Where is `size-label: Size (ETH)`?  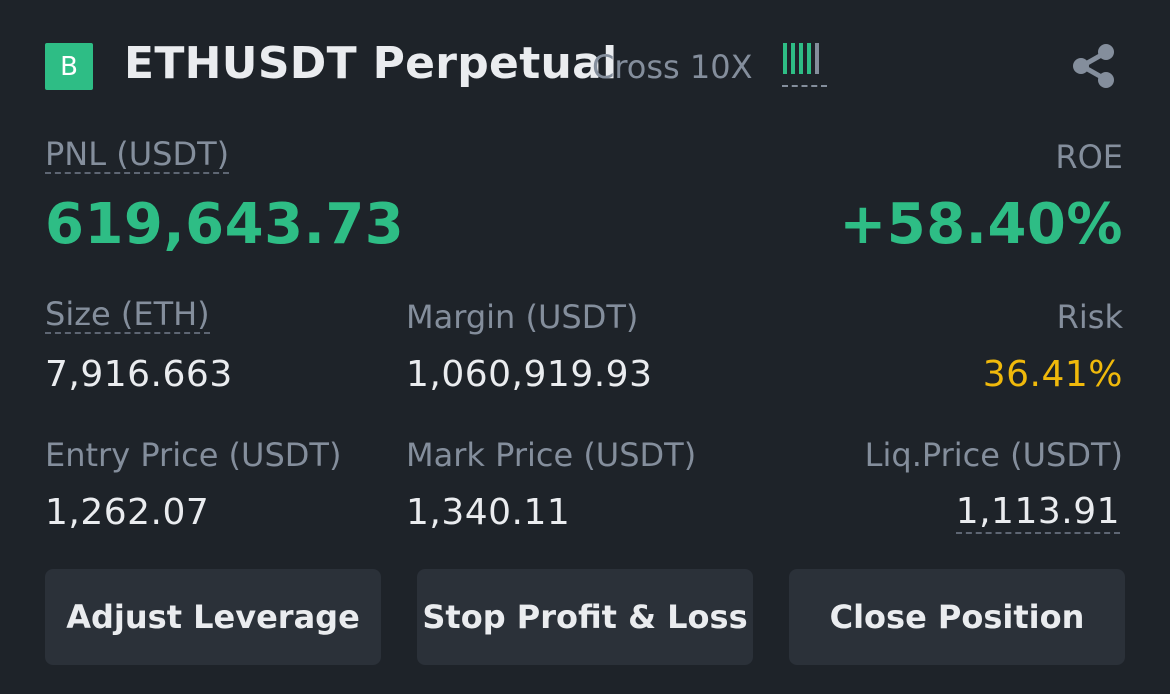
size-label: Size (ETH) is located at coordinates (127, 315).